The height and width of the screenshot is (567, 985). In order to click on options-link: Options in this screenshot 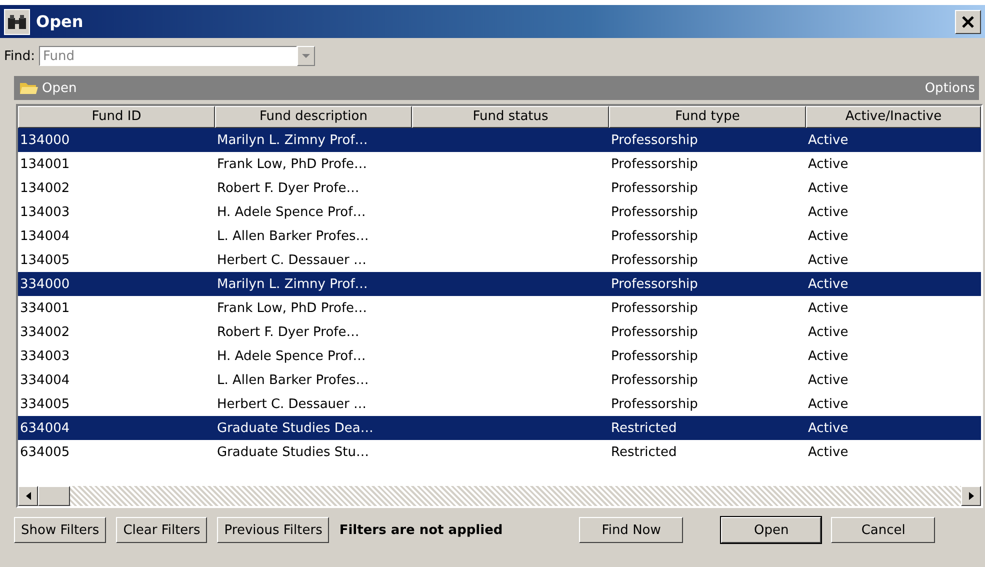, I will do `click(949, 88)`.